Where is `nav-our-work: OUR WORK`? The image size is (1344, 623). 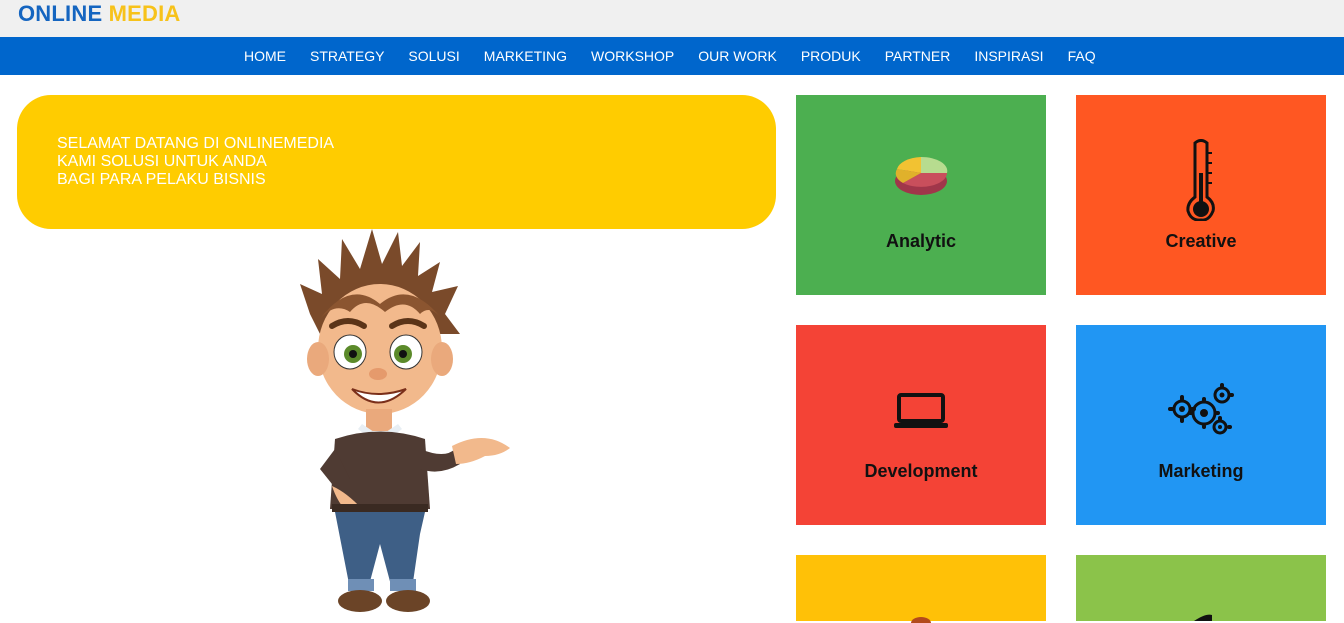 nav-our-work: OUR WORK is located at coordinates (737, 56).